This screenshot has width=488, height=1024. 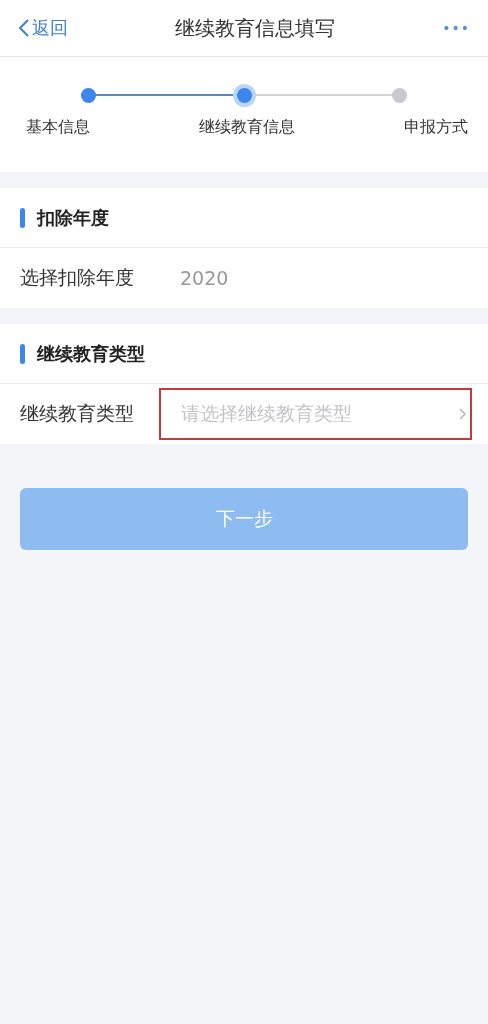 I want to click on section-title: 扣除年度, so click(x=73, y=217).